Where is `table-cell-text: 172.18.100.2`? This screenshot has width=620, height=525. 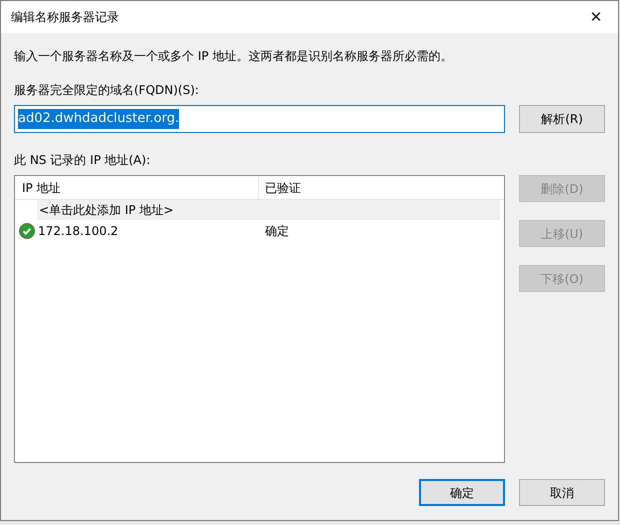
table-cell-text: 172.18.100.2 is located at coordinates (78, 231).